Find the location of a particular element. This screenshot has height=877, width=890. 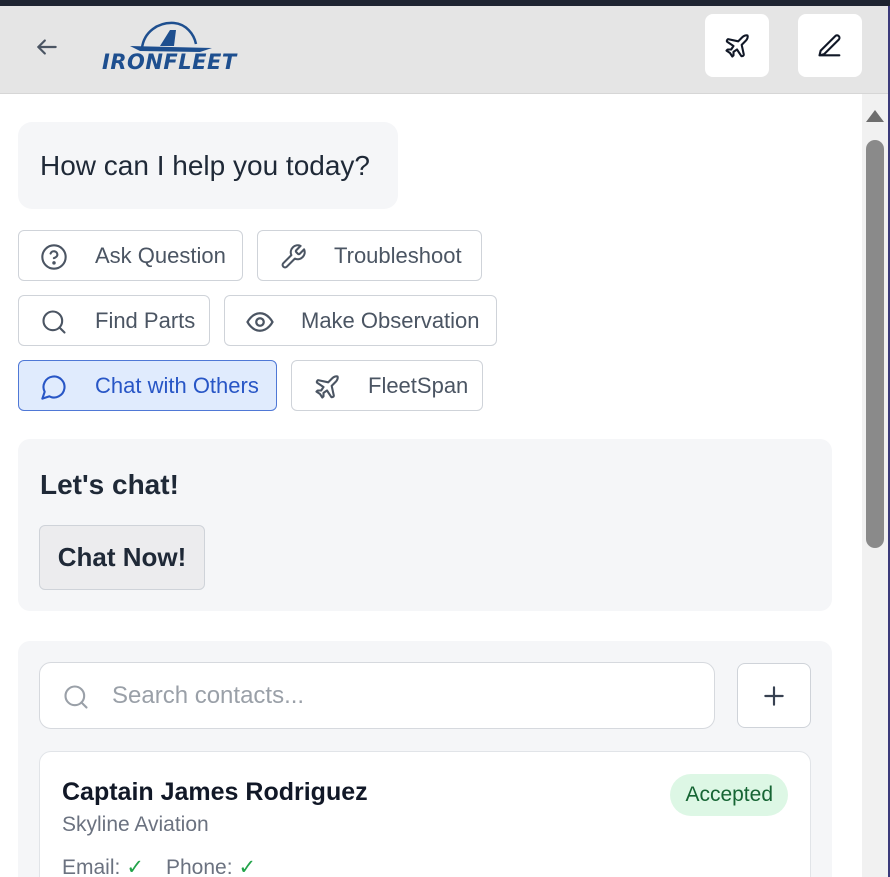

lets-chat-title: Let's chat! is located at coordinates (109, 484).